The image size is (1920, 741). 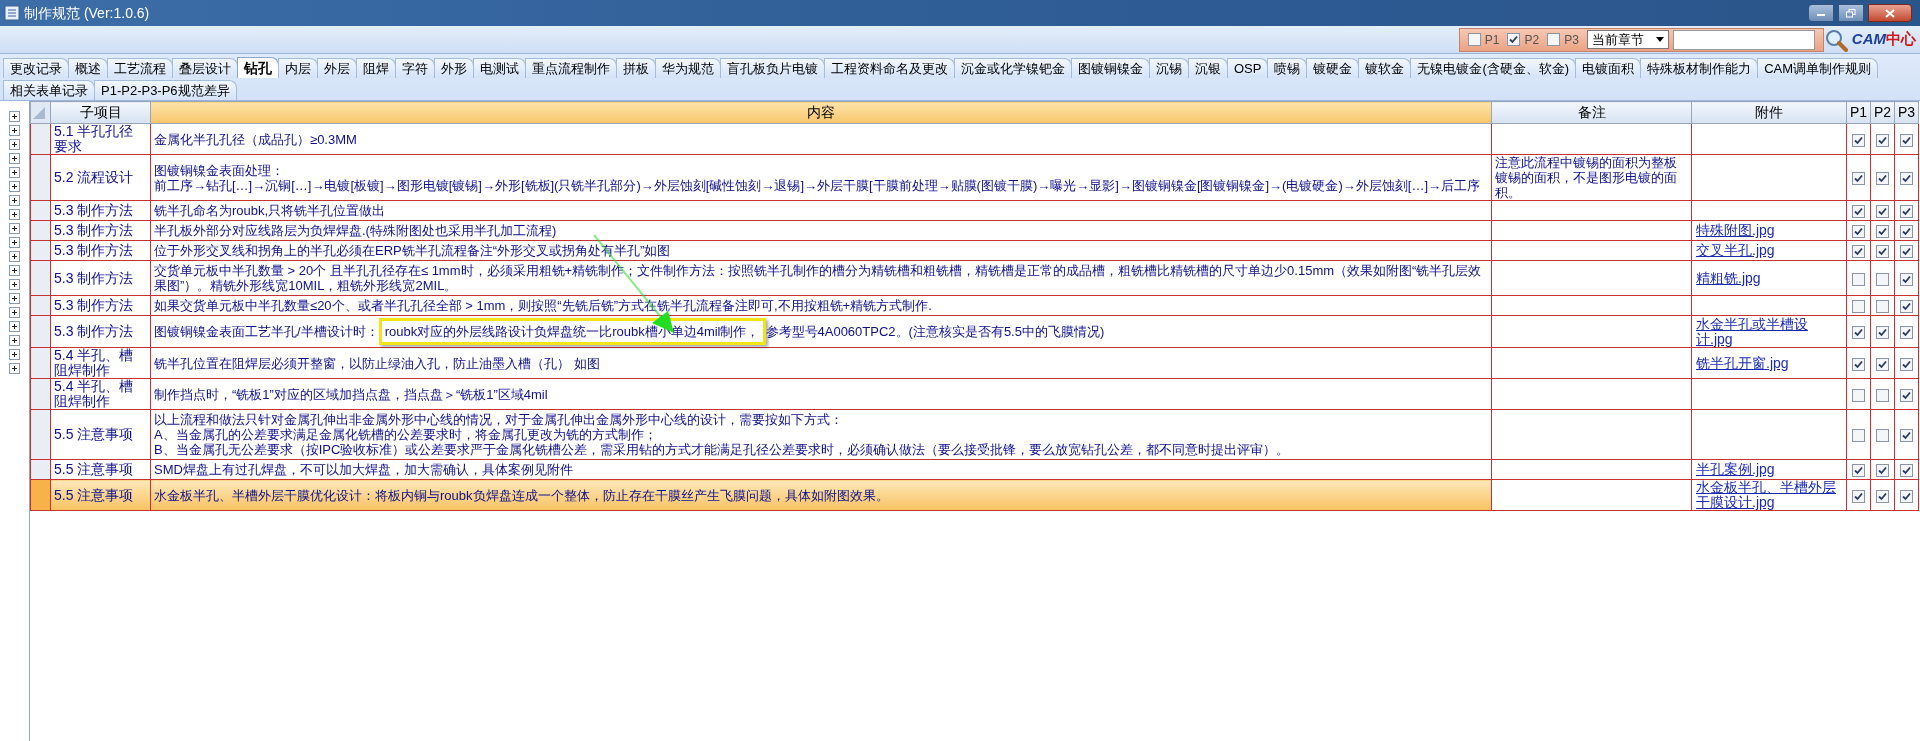 I want to click on table-row: 5.1 半孔孔径要求 金属化半孔孔径（成品孔）≥0.3MM, so click(x=974, y=139).